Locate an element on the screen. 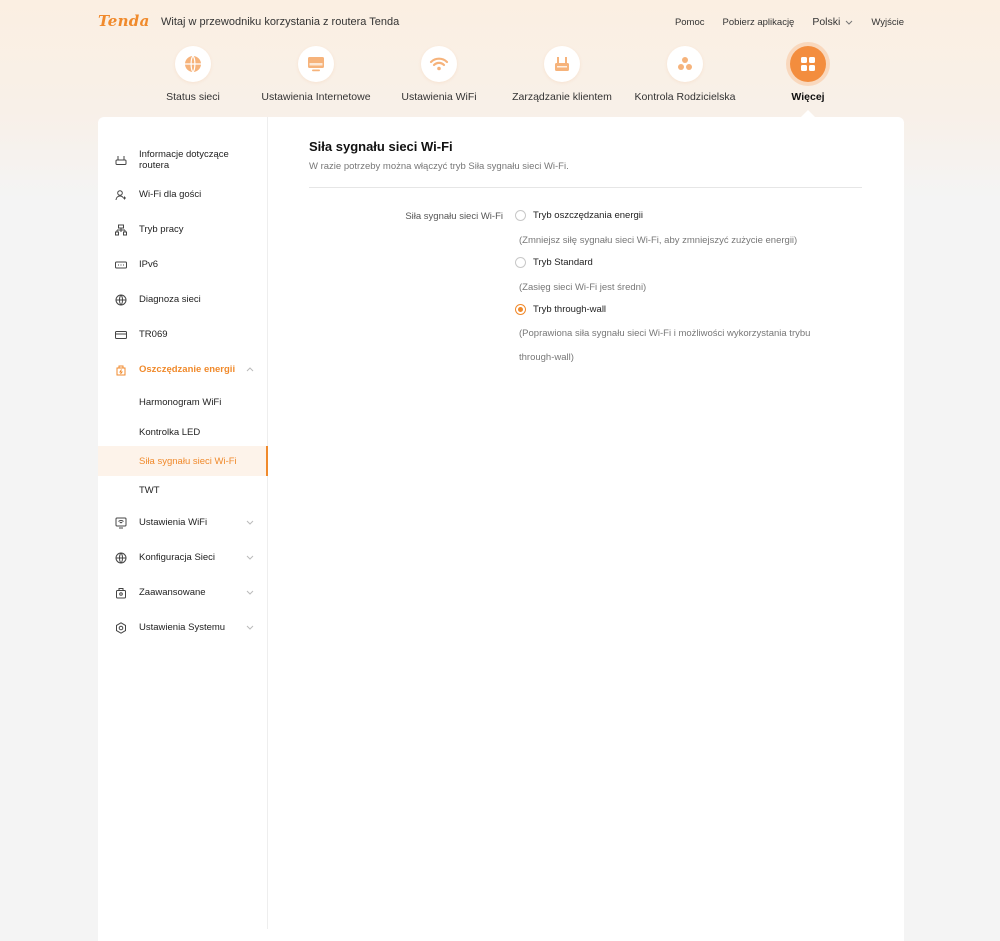  sidebar-item-informacje: Informacje dotyczące routera is located at coordinates (182, 159).